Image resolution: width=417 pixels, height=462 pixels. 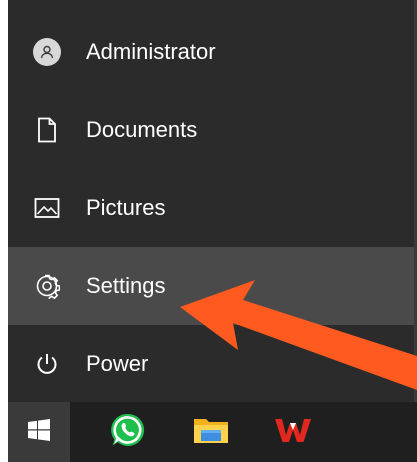 I want to click on taskbar-app-whatsapp, so click(x=128, y=432).